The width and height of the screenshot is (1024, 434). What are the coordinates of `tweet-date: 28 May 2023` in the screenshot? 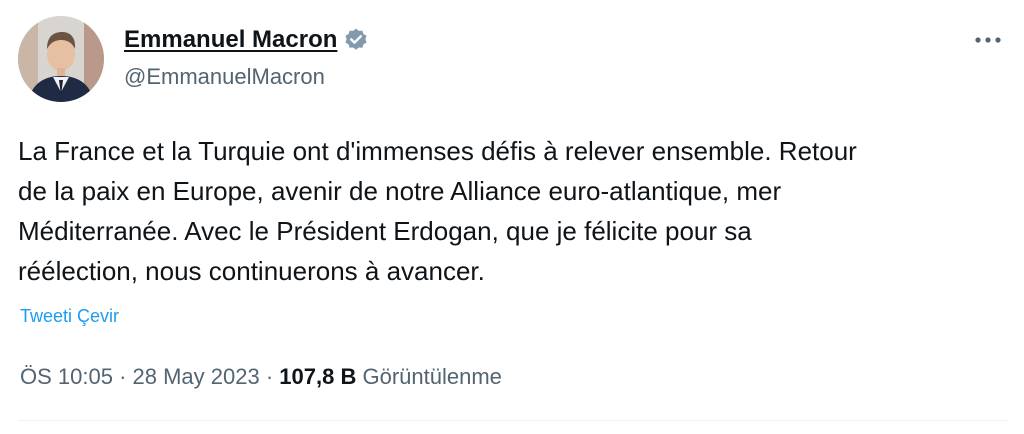 It's located at (196, 376).